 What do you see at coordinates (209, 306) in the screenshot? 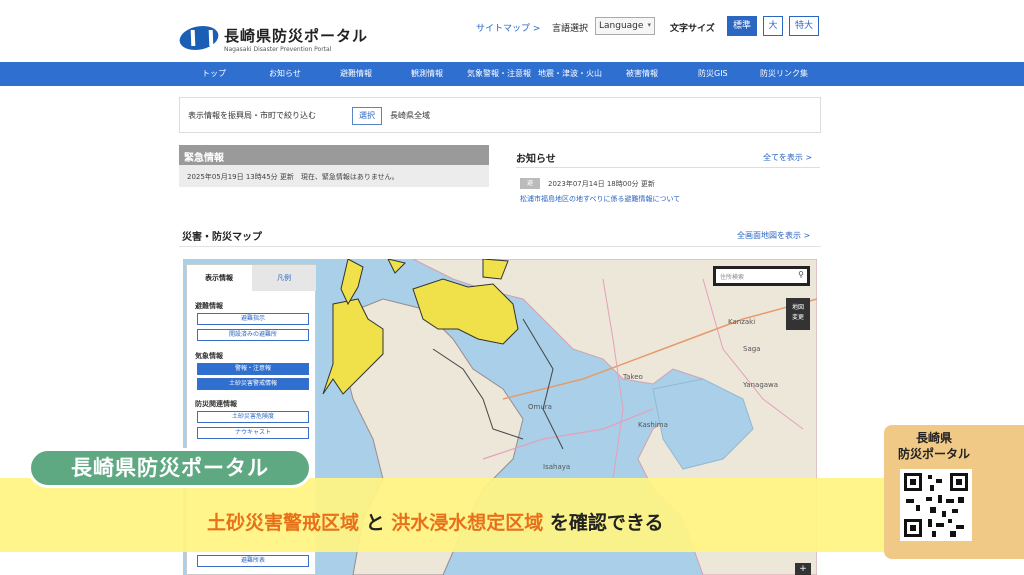
I see `panel-group-evacuation: 避難情報` at bounding box center [209, 306].